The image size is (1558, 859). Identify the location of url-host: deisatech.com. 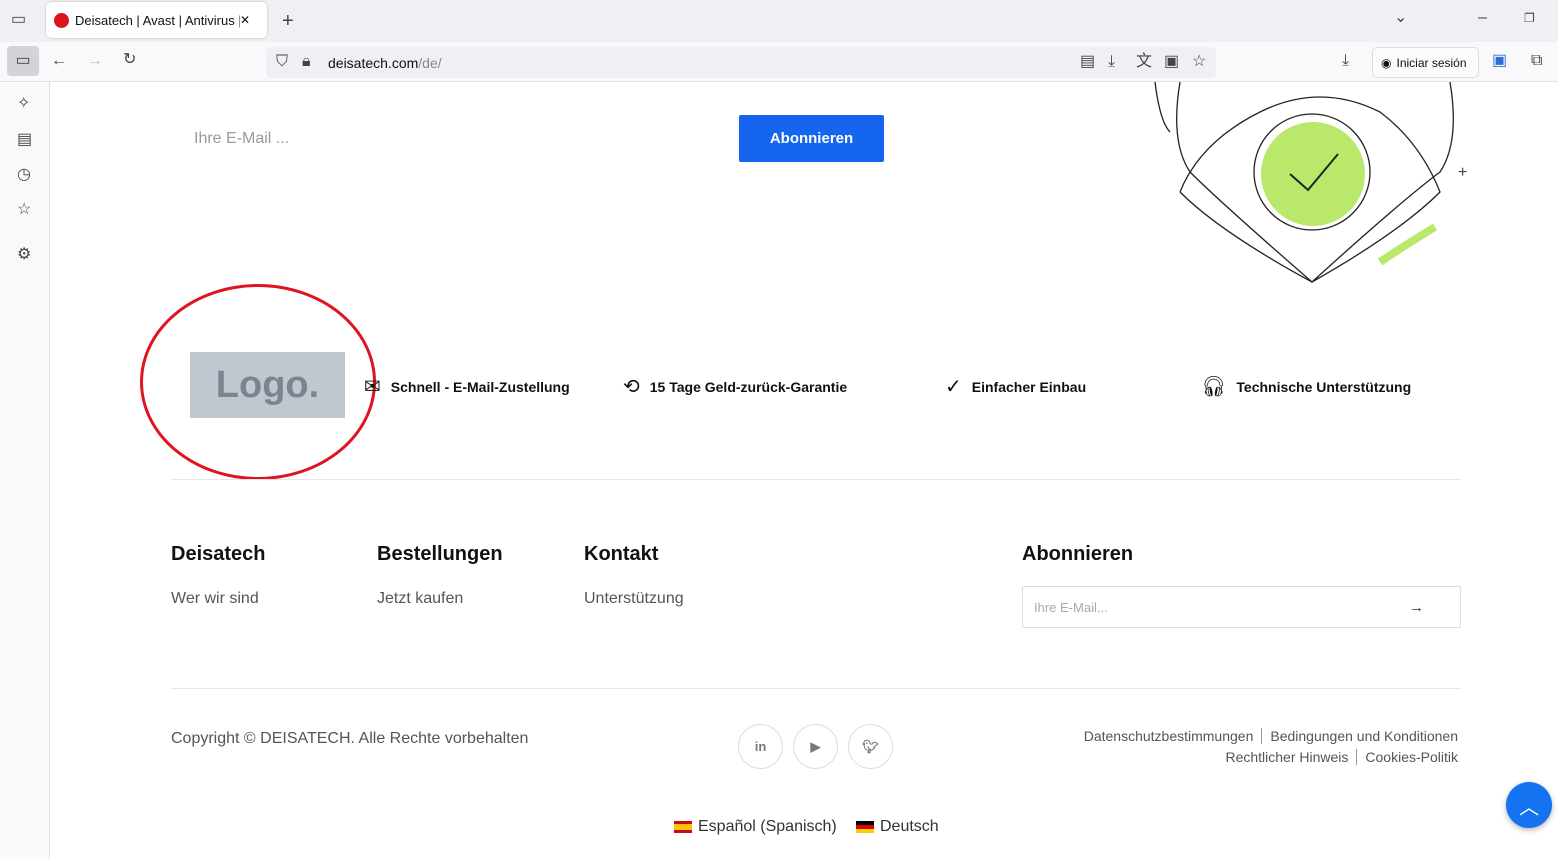
(373, 62).